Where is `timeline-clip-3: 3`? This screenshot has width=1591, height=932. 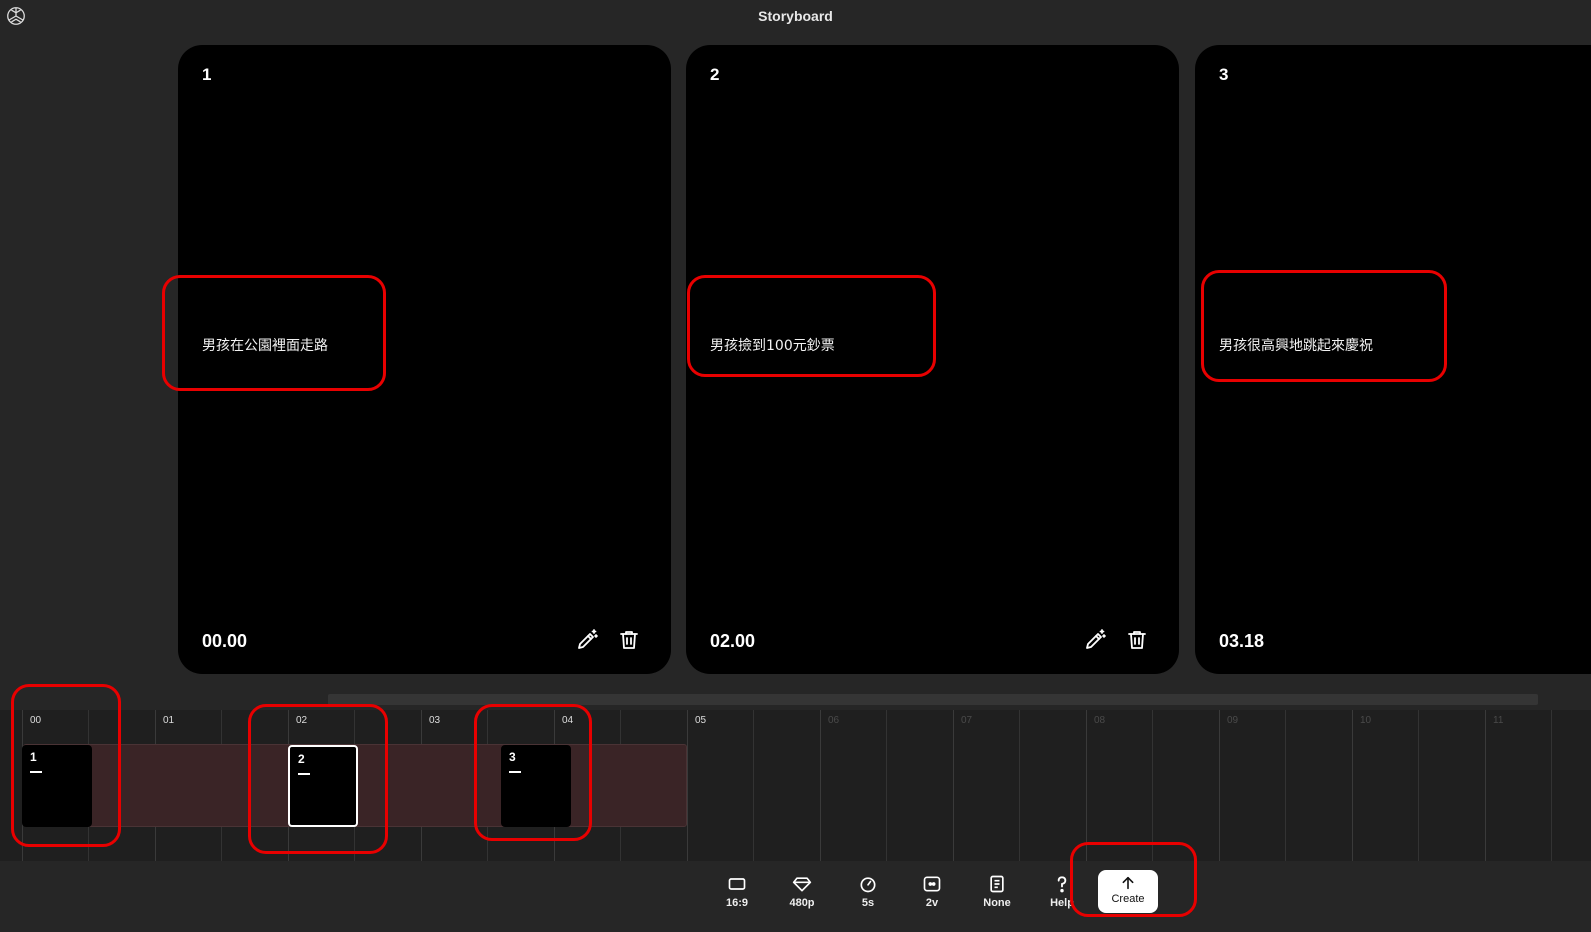
timeline-clip-3: 3 is located at coordinates (536, 786).